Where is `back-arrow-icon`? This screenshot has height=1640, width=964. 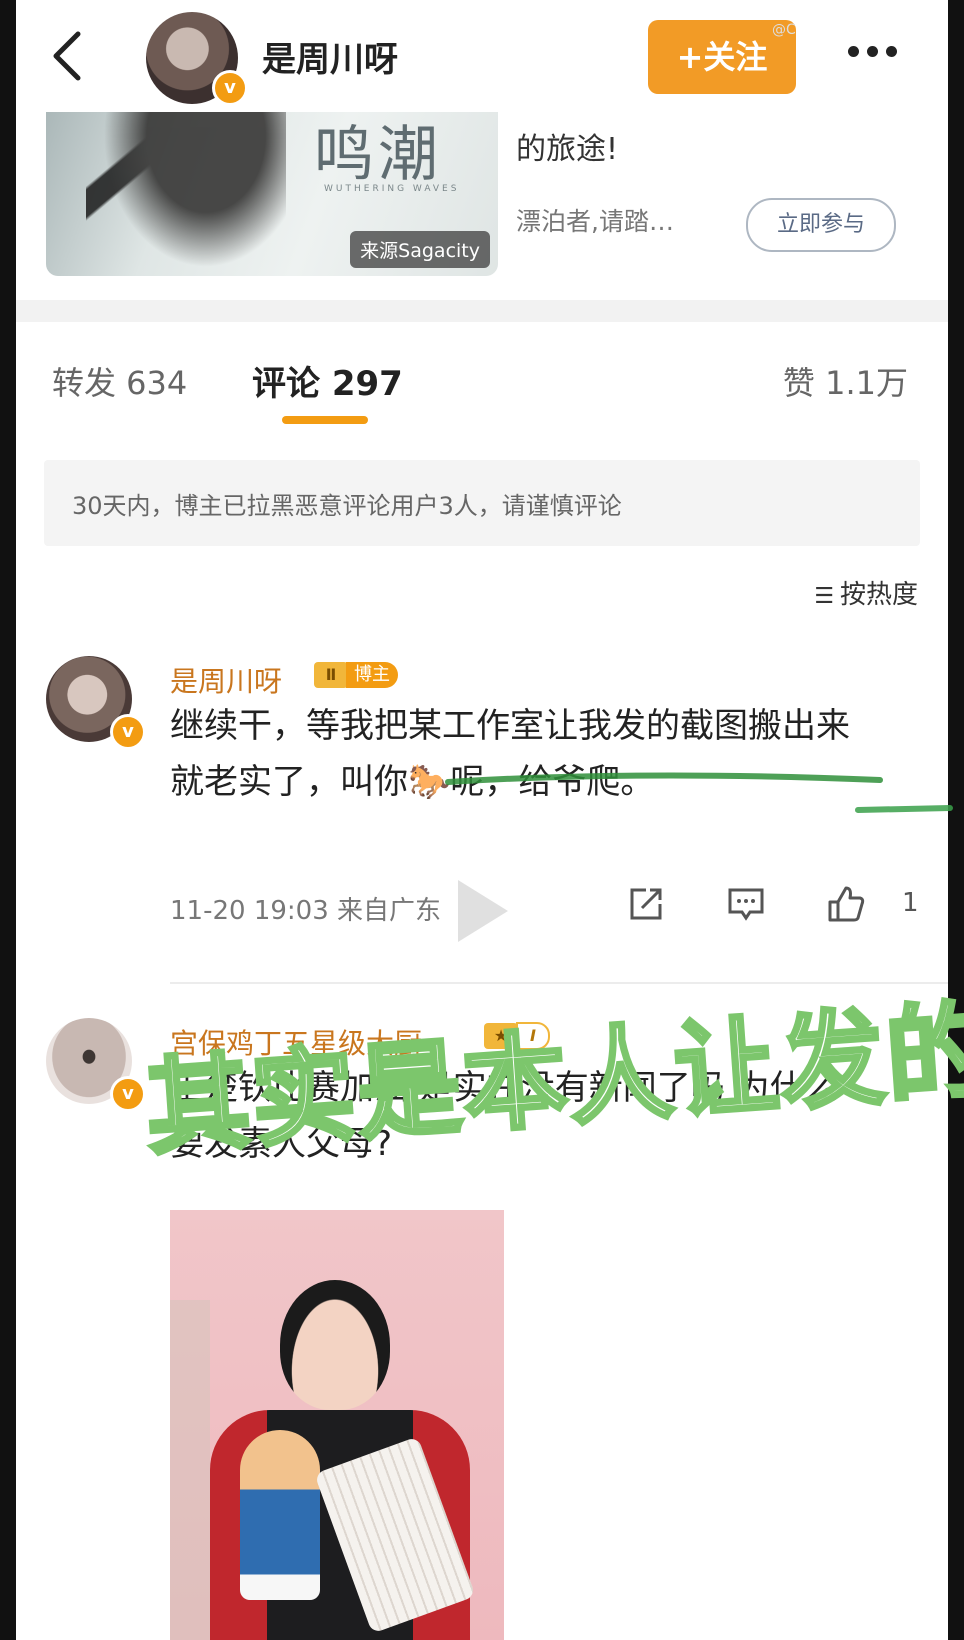
back-arrow-icon is located at coordinates (68, 56).